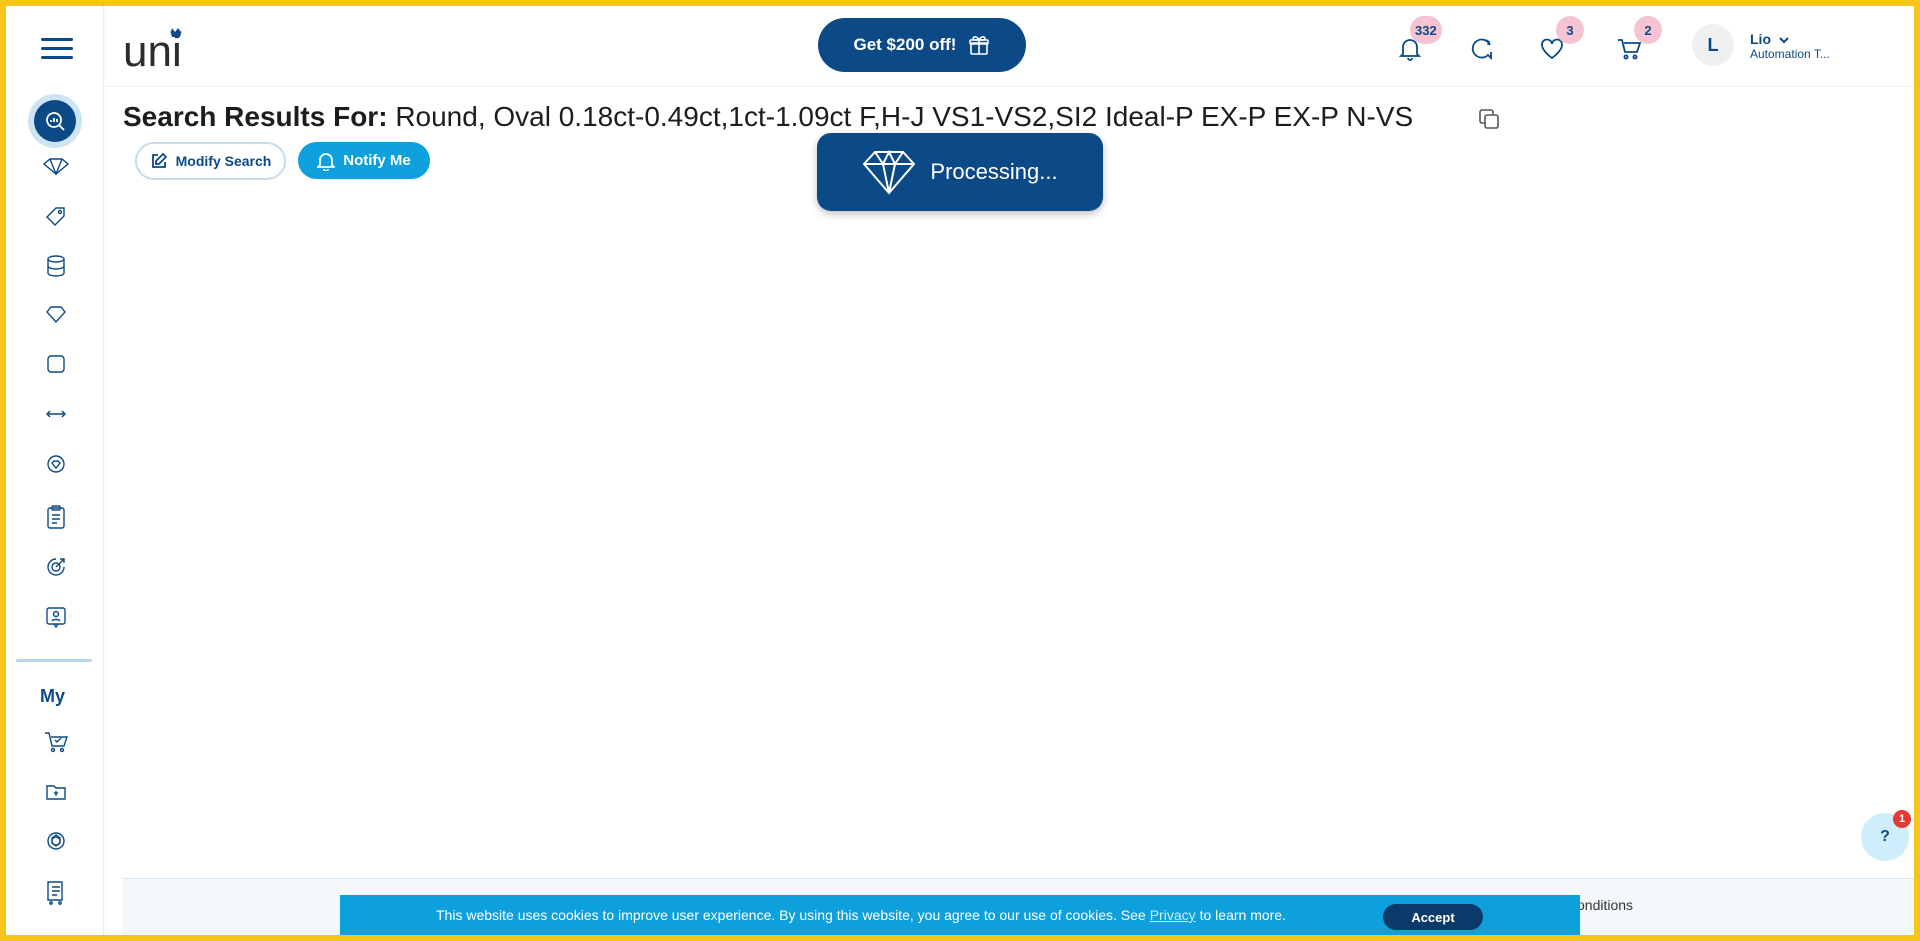  I want to click on sidebar-item-my-cart, so click(56, 742).